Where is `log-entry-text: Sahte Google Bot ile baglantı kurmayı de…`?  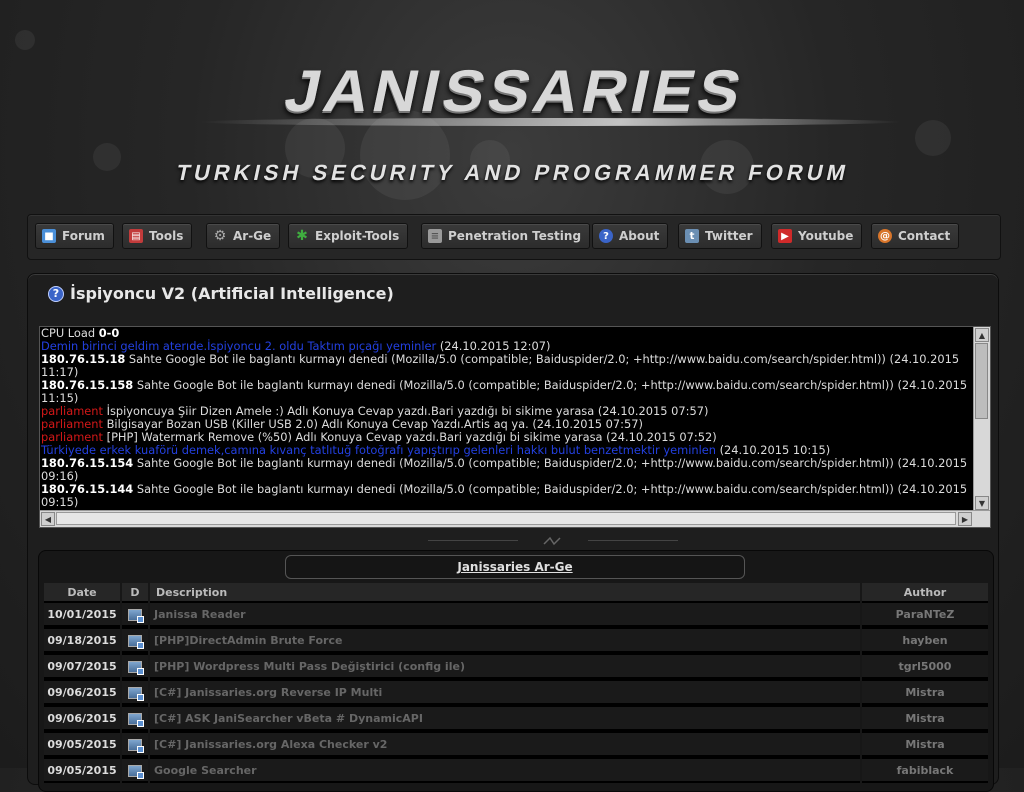
log-entry-text: Sahte Google Bot ile baglantı kurmayı de… is located at coordinates (500, 365).